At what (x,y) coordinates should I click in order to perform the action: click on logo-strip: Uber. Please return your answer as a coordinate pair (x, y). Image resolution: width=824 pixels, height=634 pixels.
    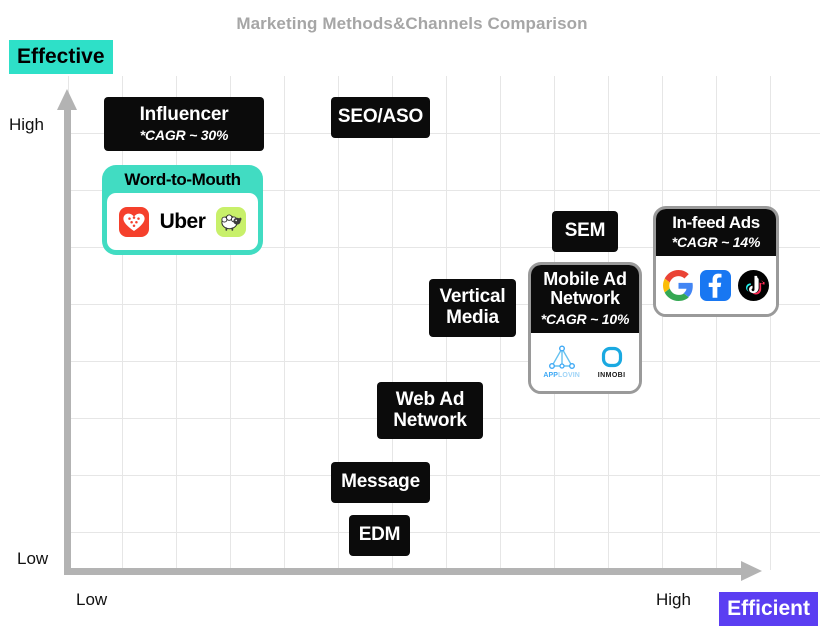
    Looking at the image, I should click on (182, 221).